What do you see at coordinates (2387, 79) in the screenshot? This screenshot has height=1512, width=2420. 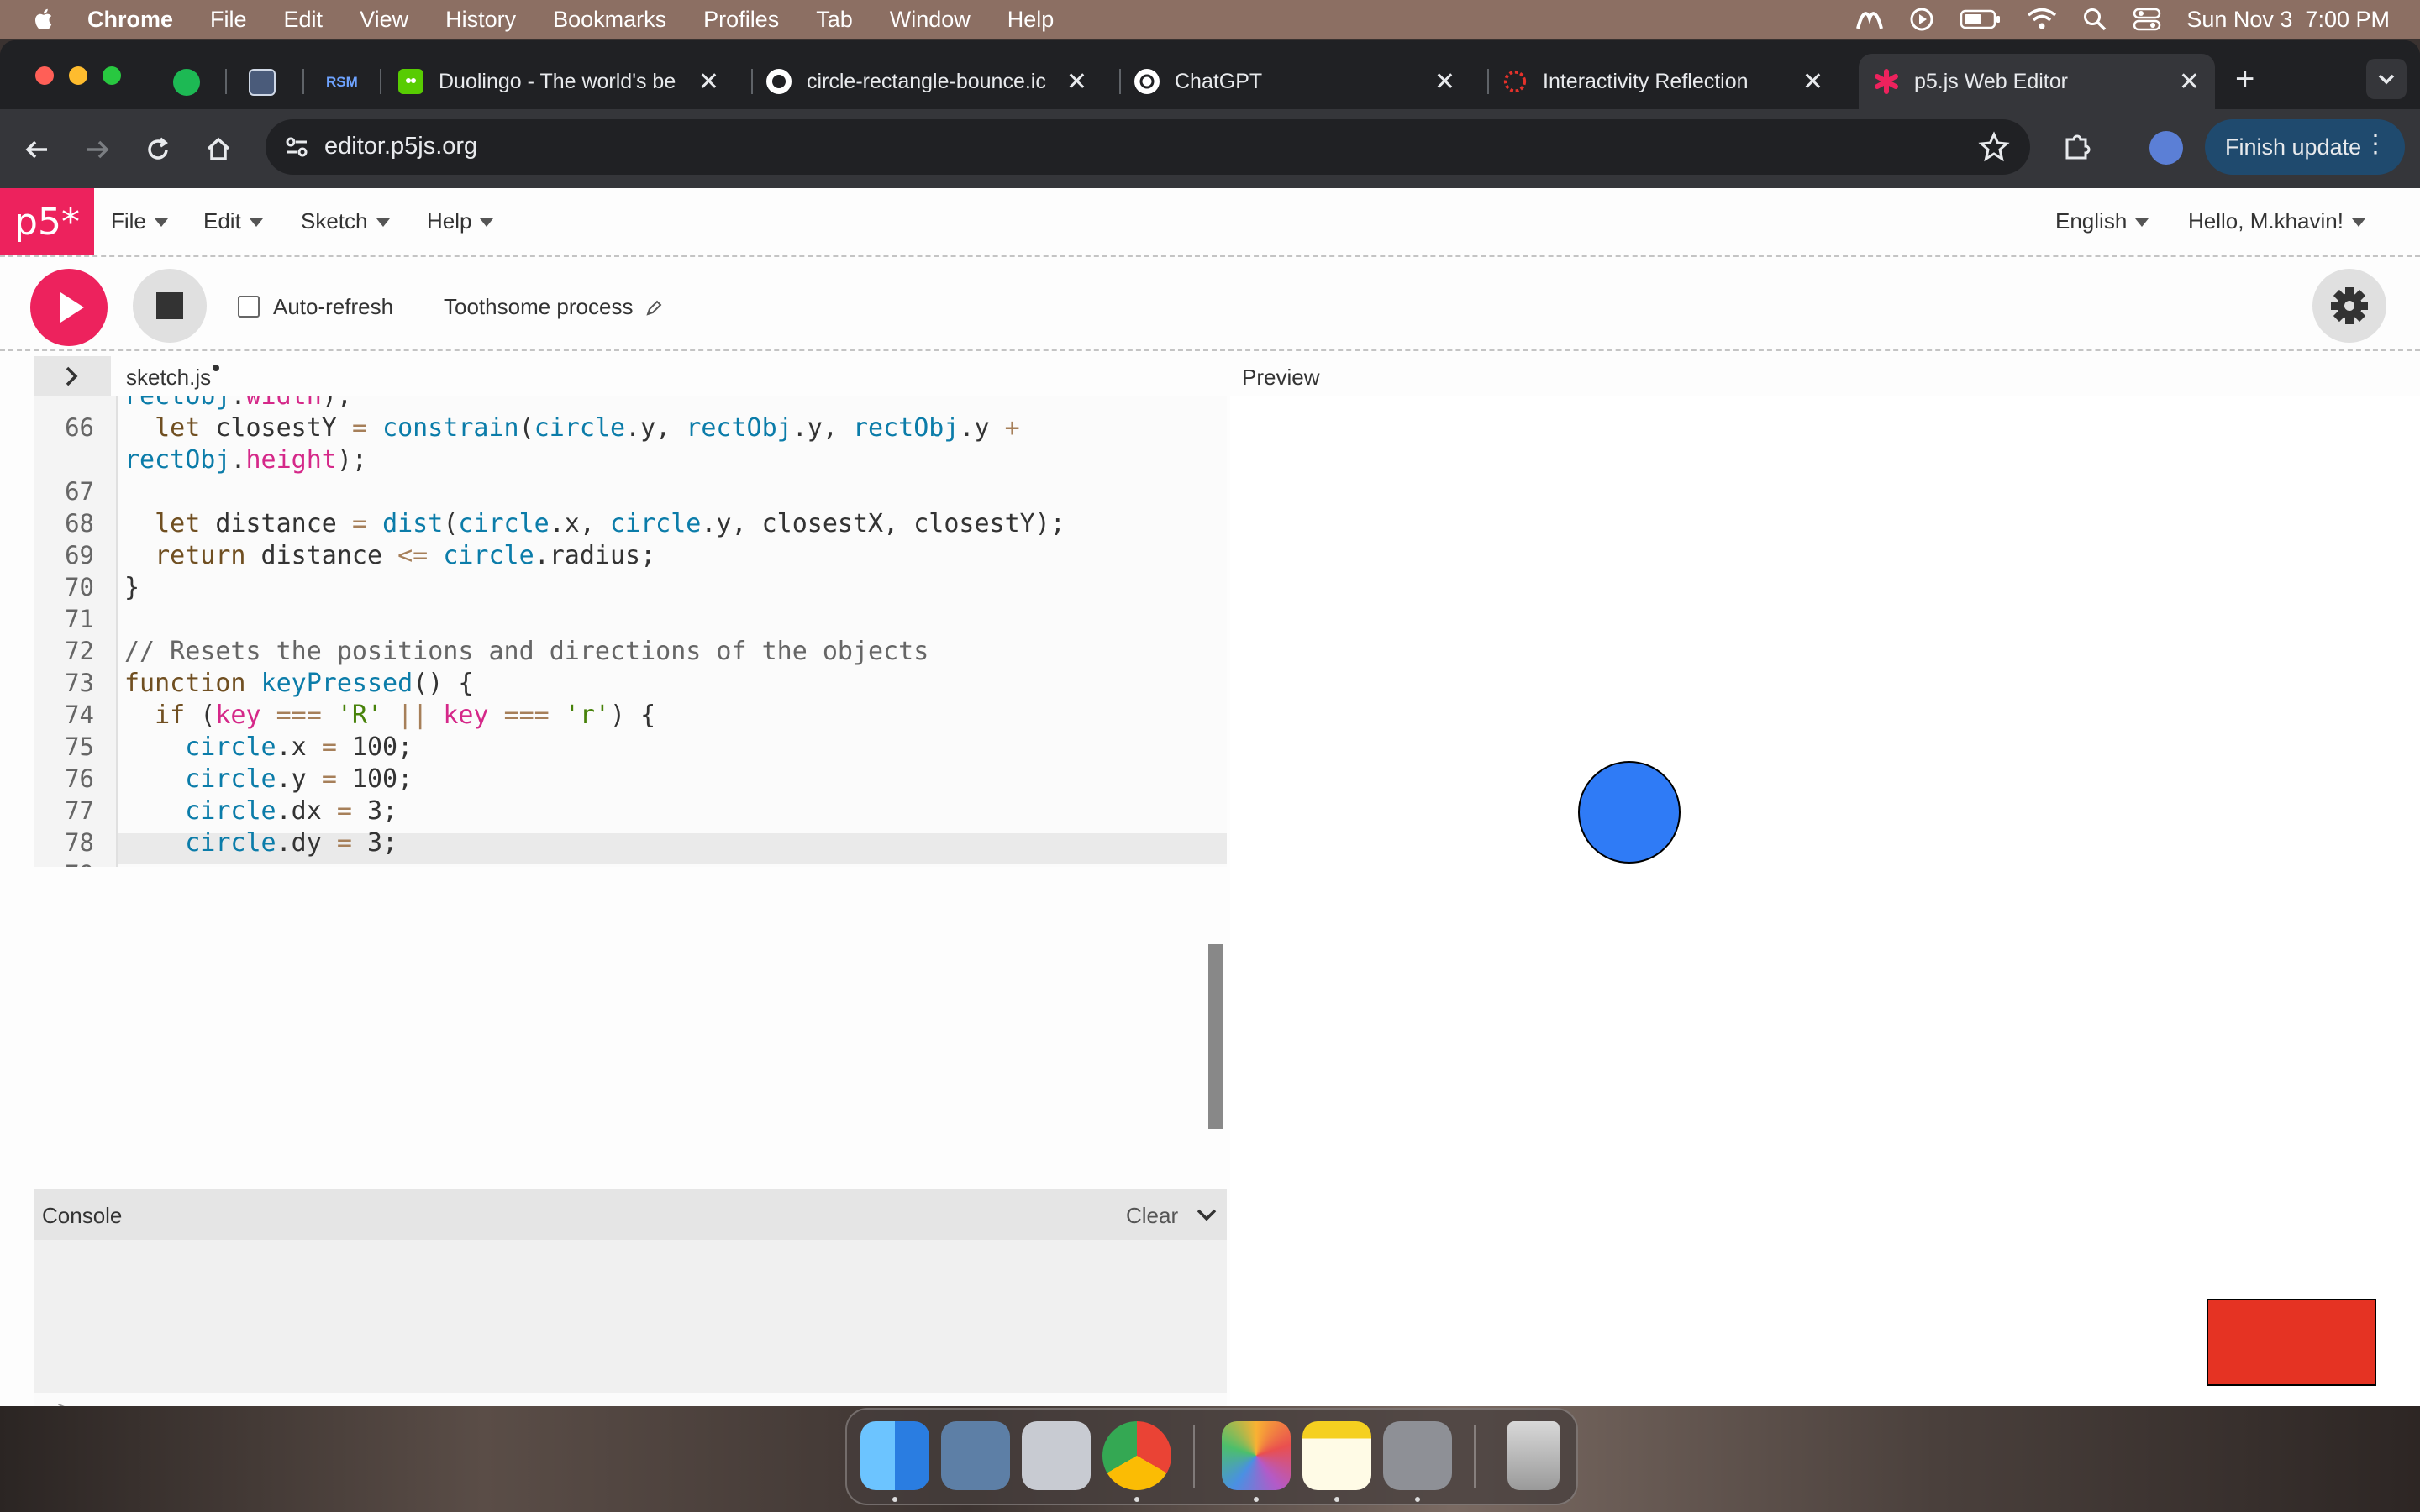 I see `tab-search-button` at bounding box center [2387, 79].